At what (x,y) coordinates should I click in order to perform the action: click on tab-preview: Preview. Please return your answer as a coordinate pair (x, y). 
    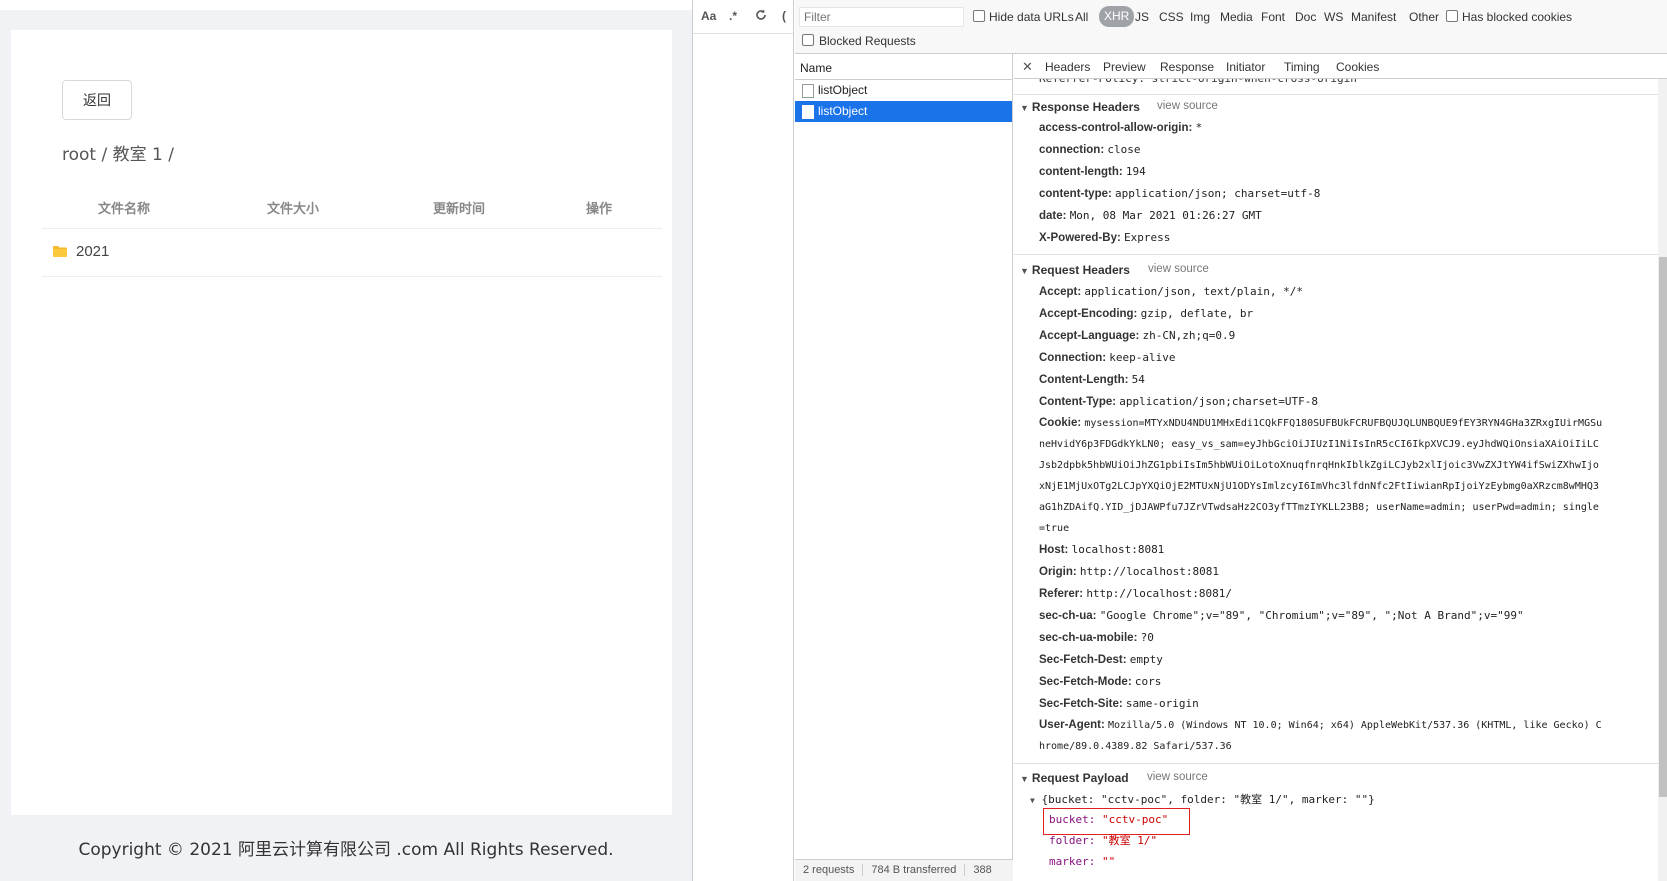
    Looking at the image, I should click on (1124, 67).